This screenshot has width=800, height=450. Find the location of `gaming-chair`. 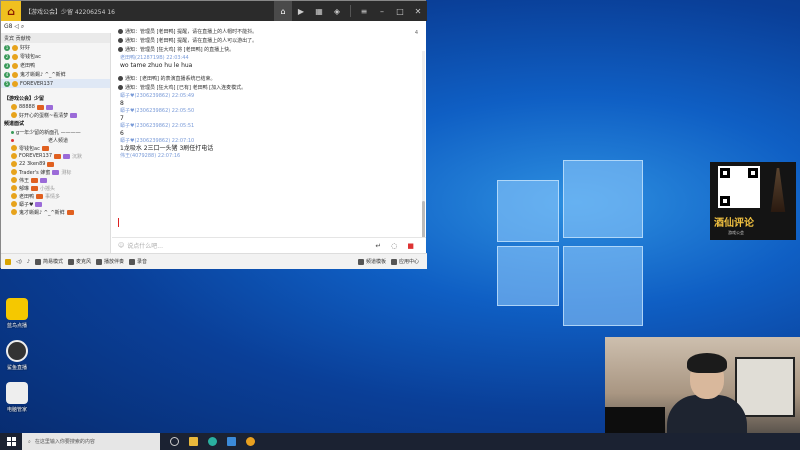

gaming-chair is located at coordinates (765, 387).